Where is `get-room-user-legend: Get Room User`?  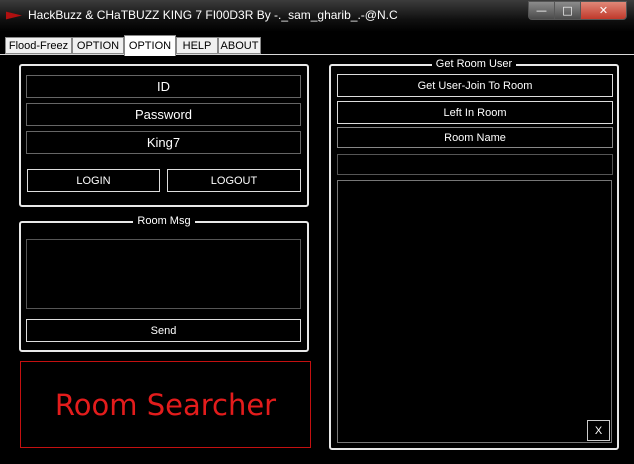
get-room-user-legend: Get Room User is located at coordinates (474, 64).